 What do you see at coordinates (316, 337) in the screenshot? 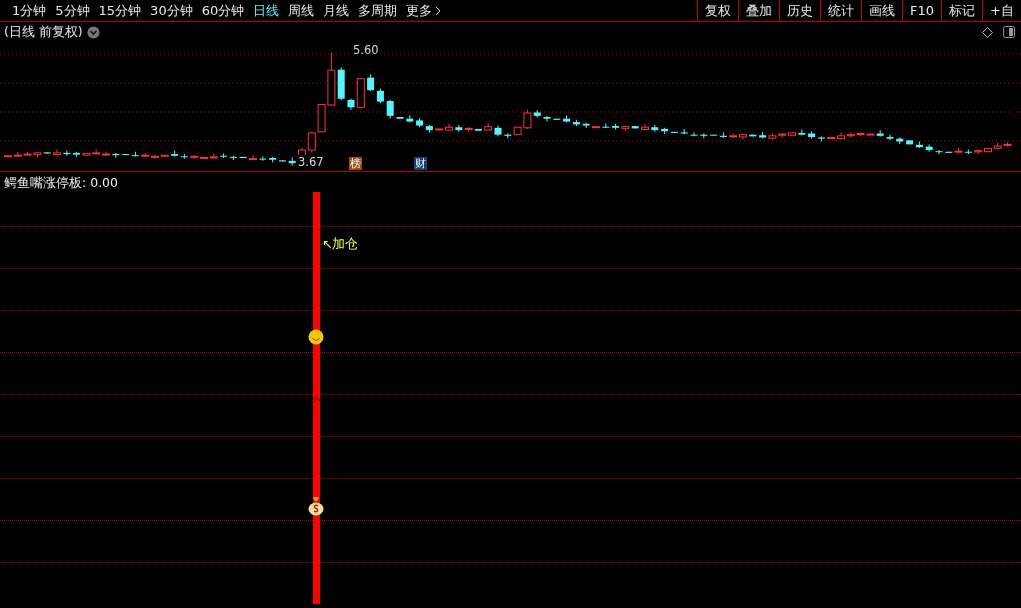
I see `smiley-icon` at bounding box center [316, 337].